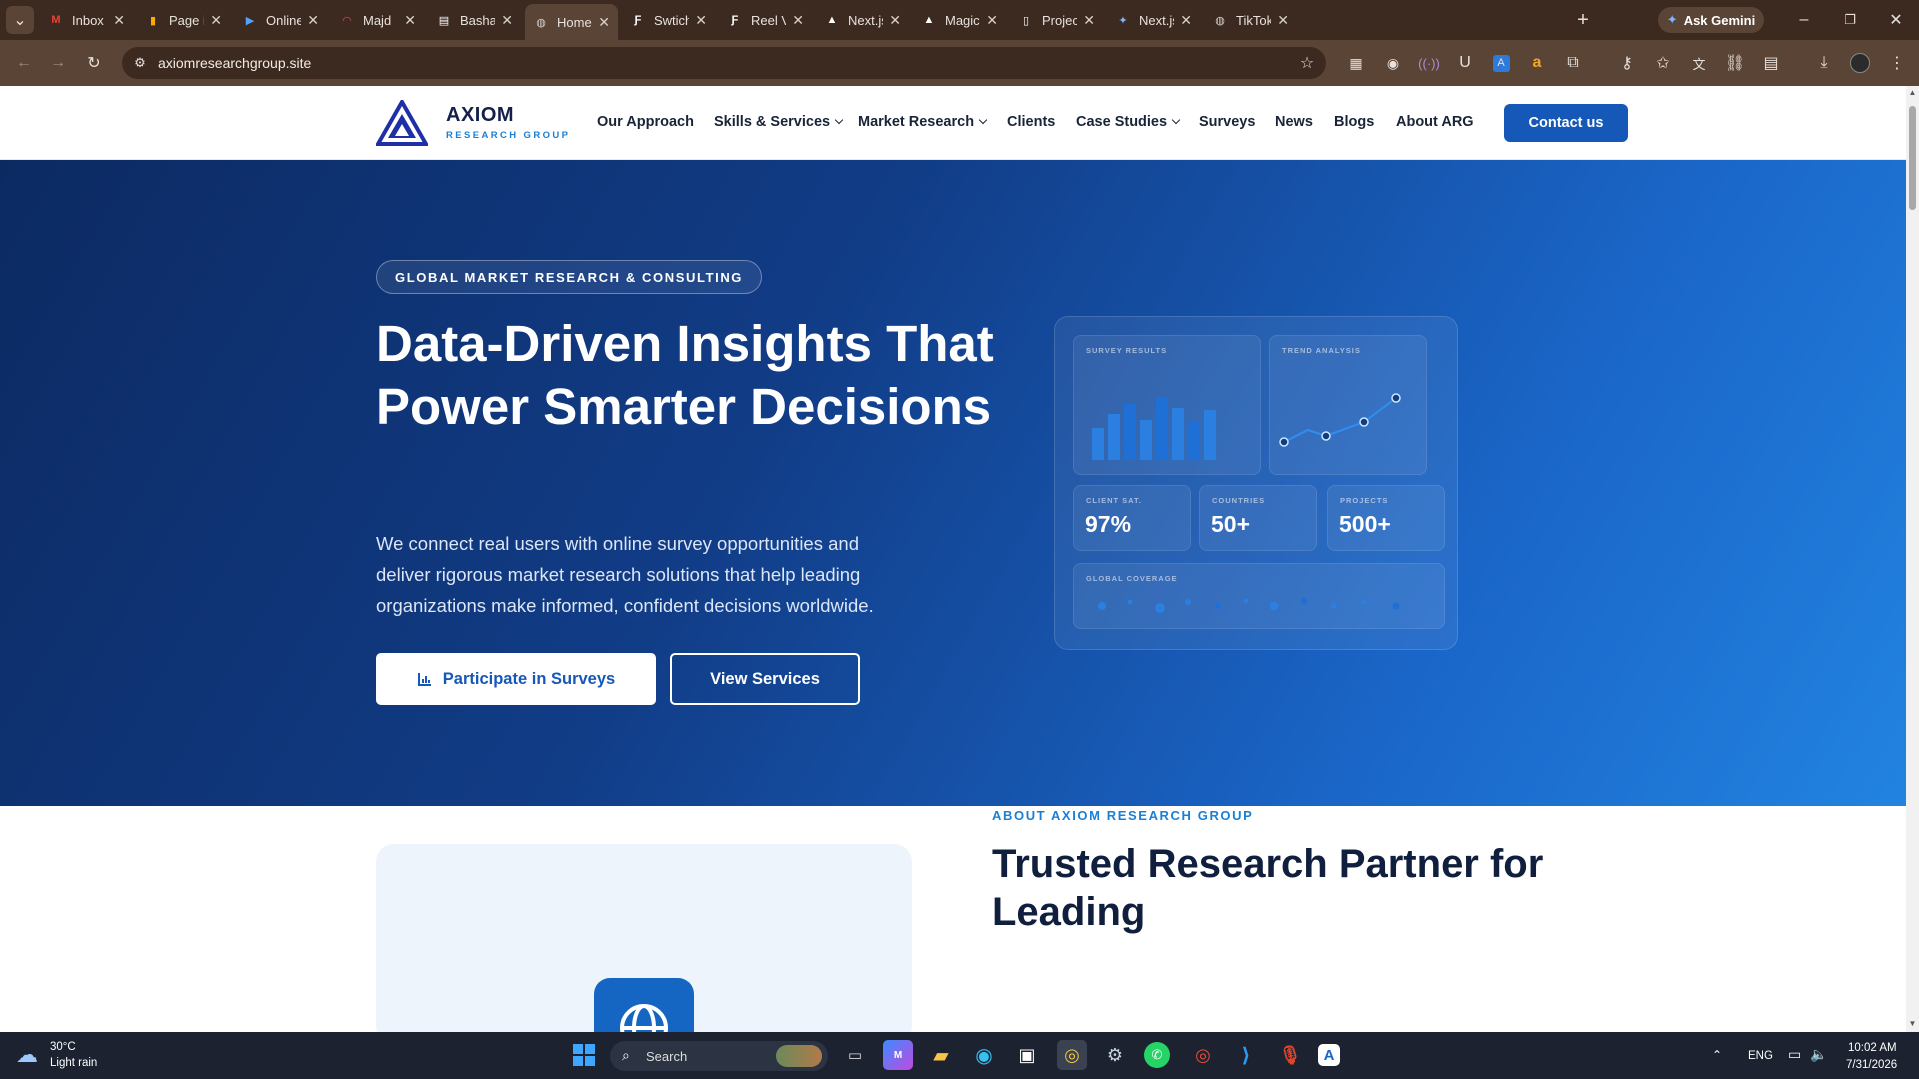 The width and height of the screenshot is (1919, 1079). What do you see at coordinates (58, 63) in the screenshot?
I see `forward-button: →` at bounding box center [58, 63].